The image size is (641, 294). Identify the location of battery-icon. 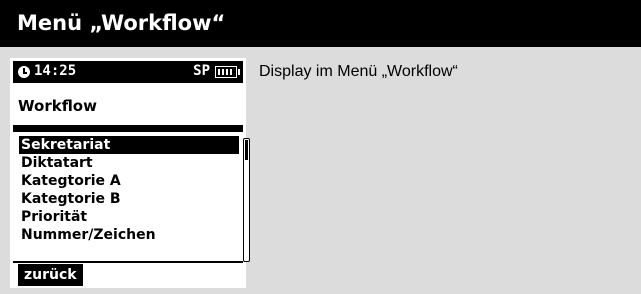
(227, 72).